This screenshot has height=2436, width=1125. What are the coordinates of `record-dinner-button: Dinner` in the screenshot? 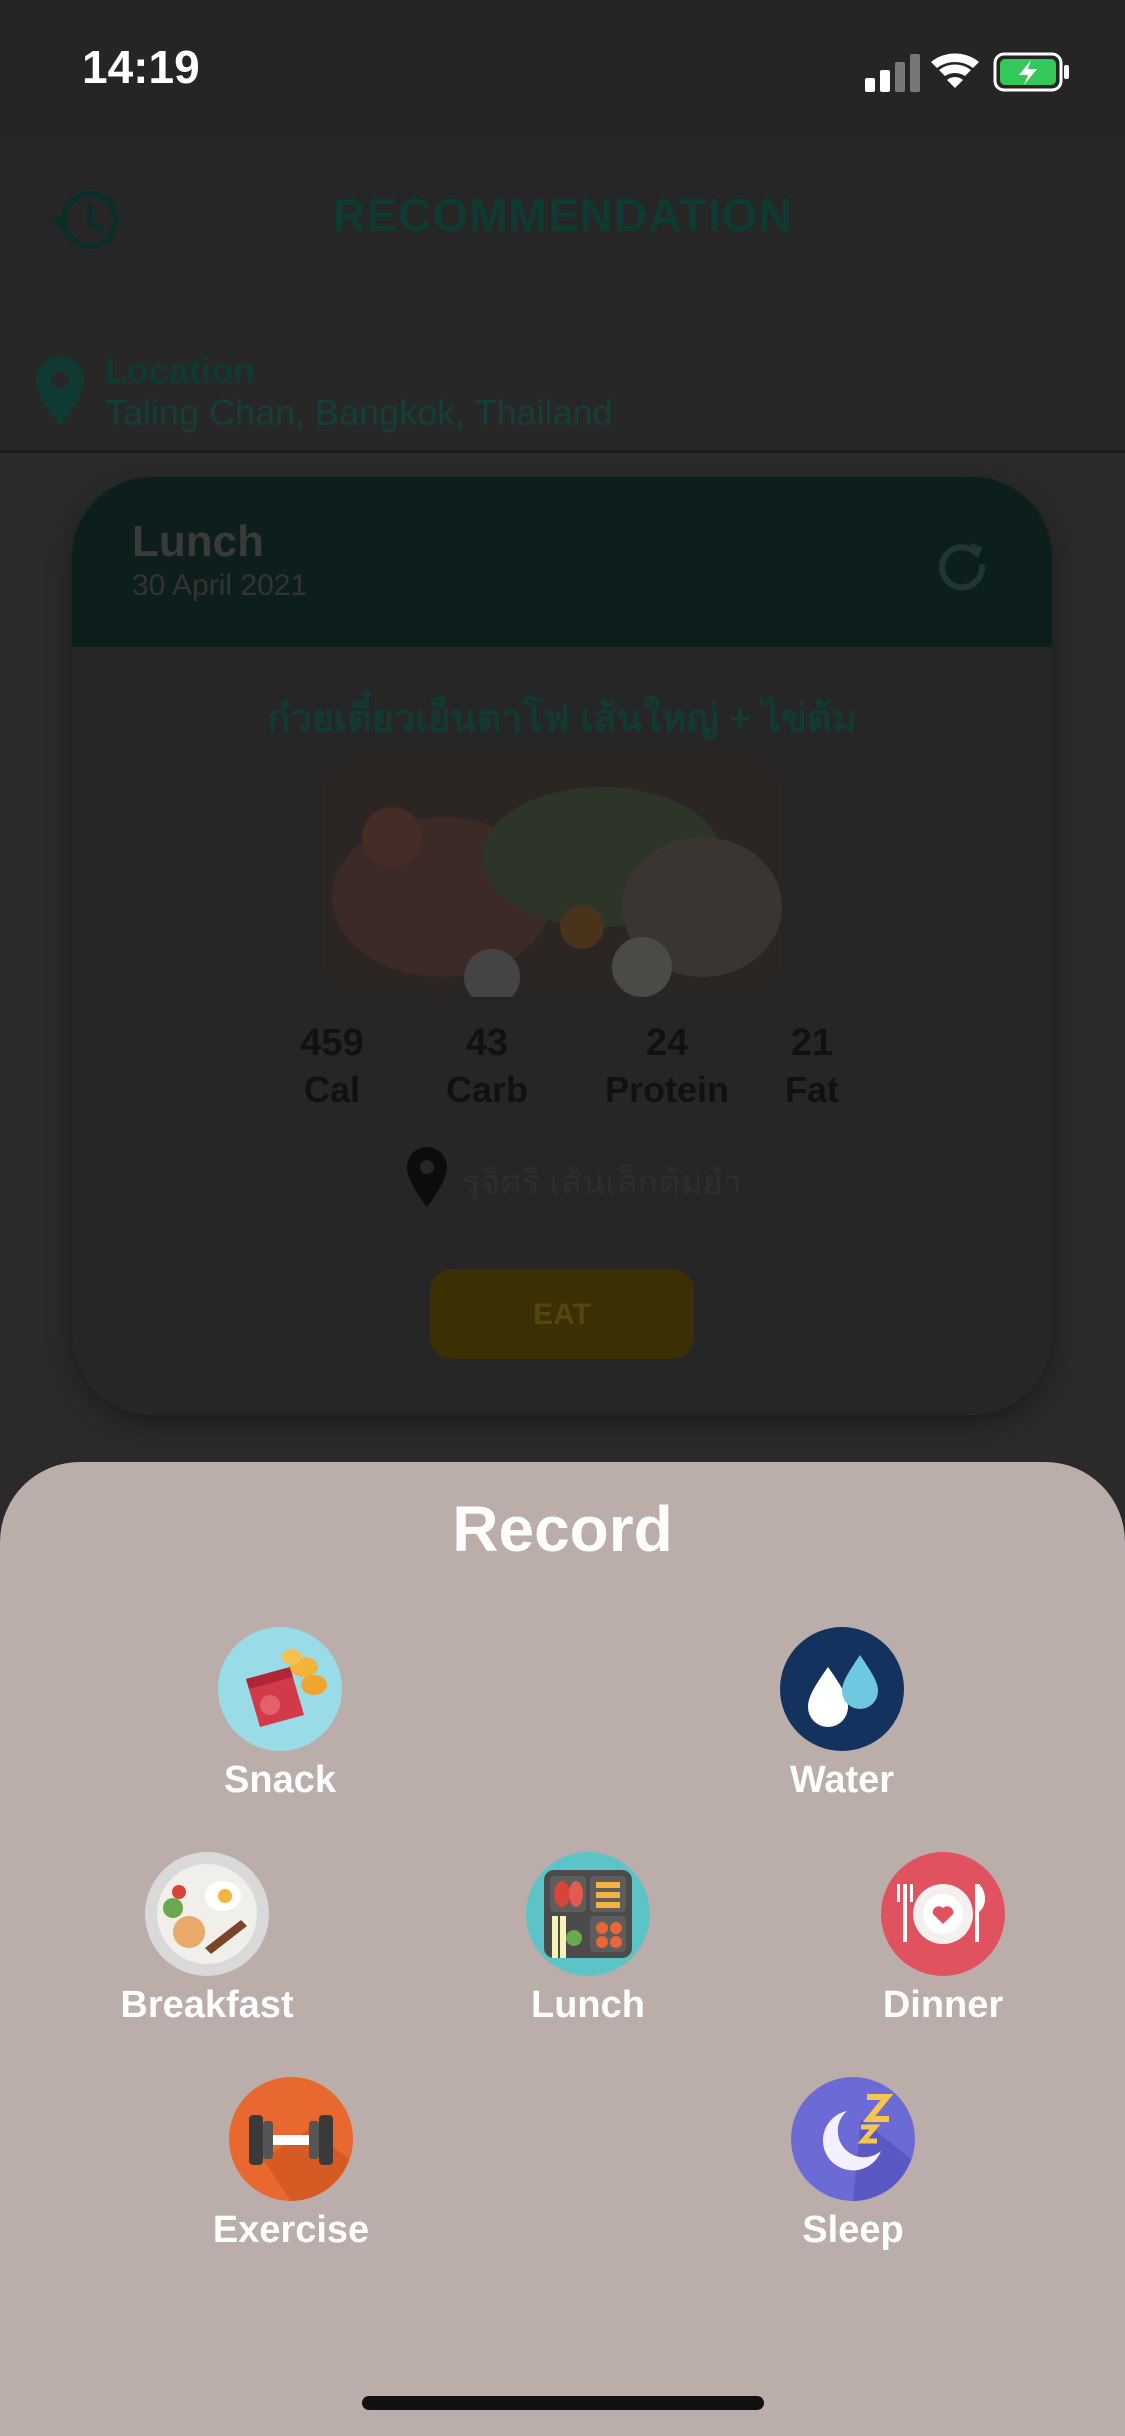 It's located at (943, 1939).